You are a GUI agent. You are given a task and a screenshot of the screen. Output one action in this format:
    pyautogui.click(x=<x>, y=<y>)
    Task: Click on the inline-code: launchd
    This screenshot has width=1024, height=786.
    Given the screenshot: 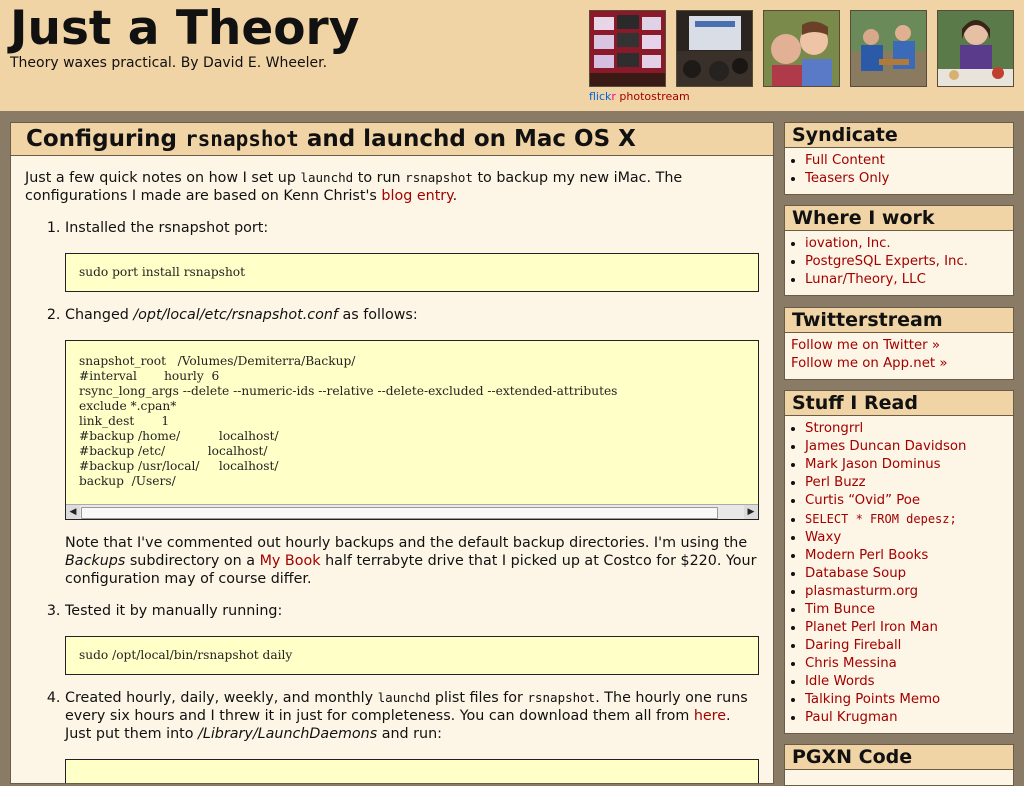 What is the action you would take?
    pyautogui.click(x=404, y=697)
    